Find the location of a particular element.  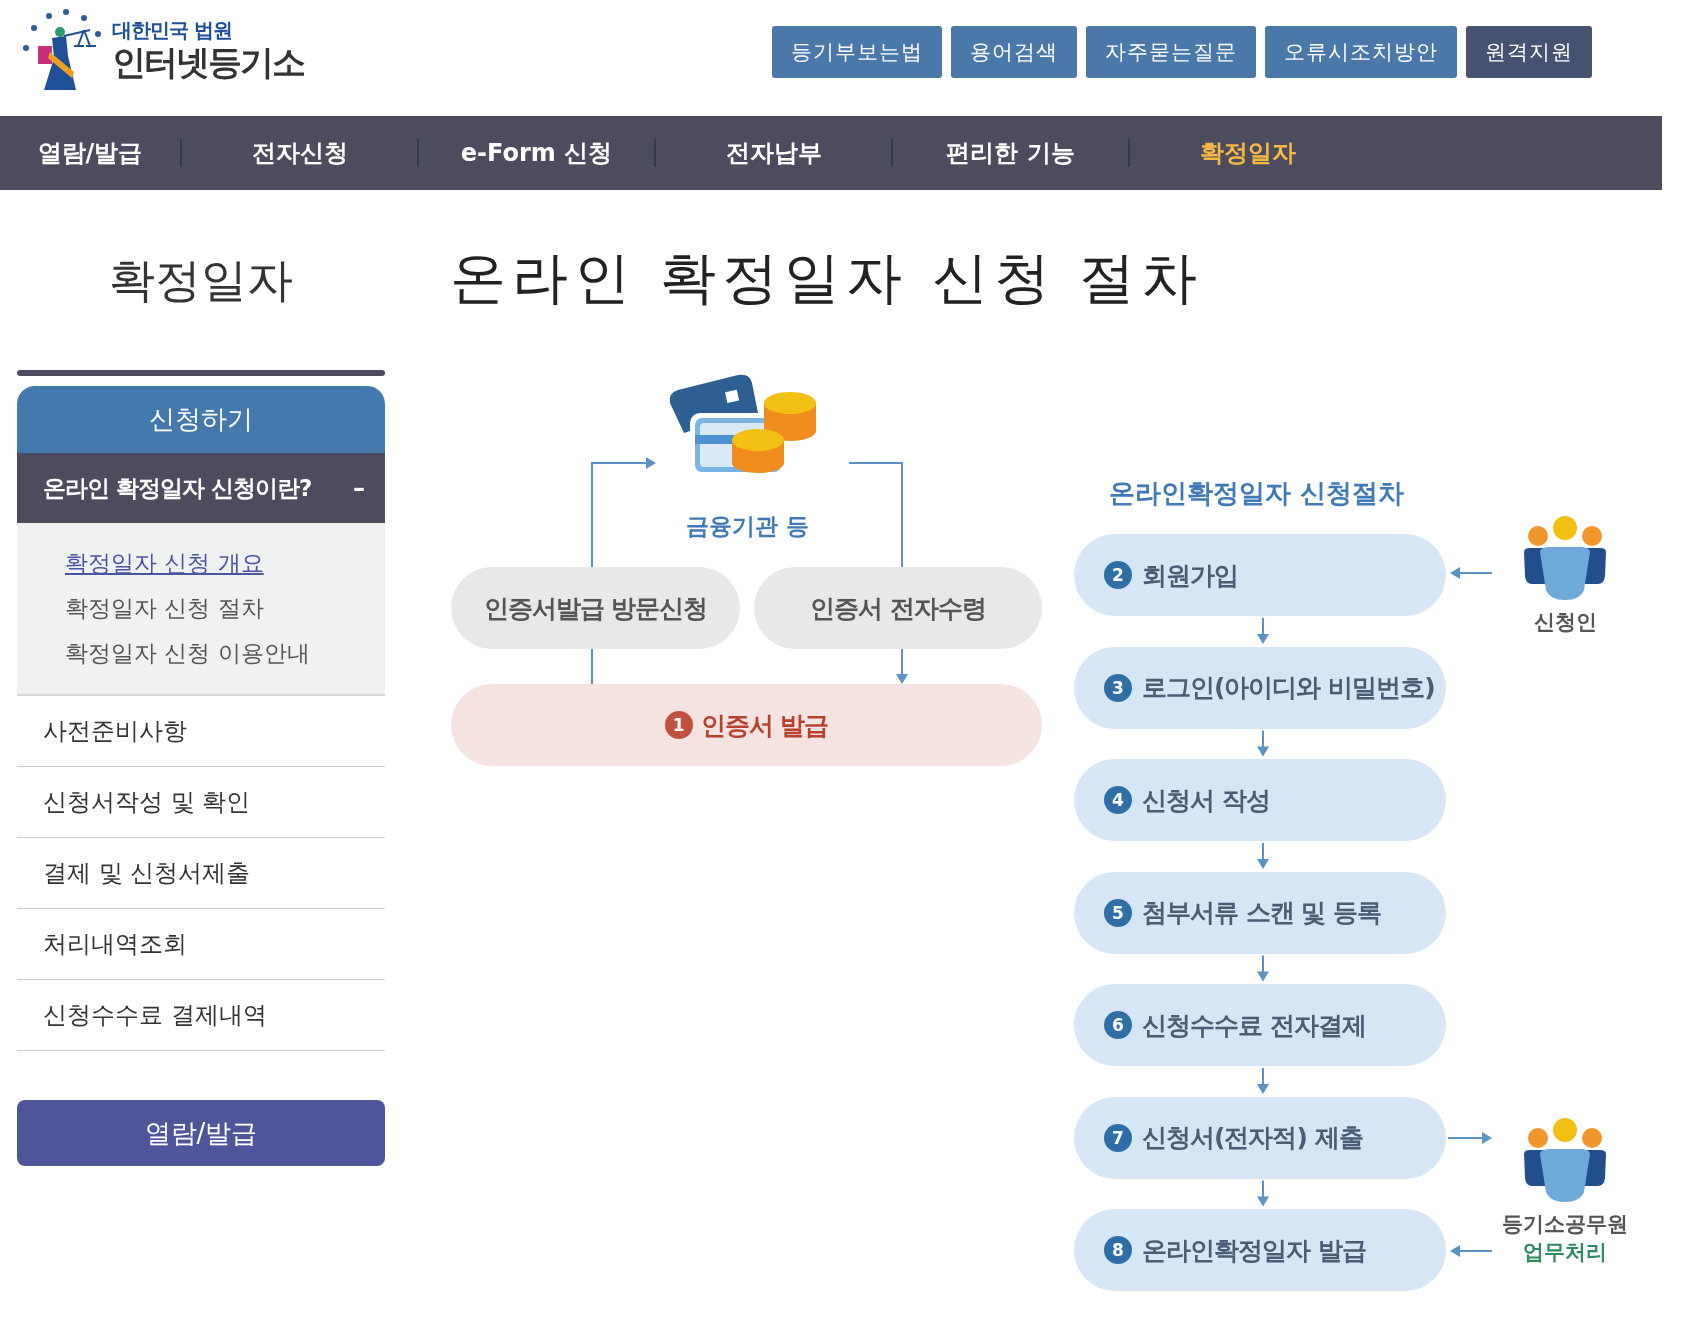

sidebar-menu-item: 신청수수료 결제내역 is located at coordinates (201, 1015).